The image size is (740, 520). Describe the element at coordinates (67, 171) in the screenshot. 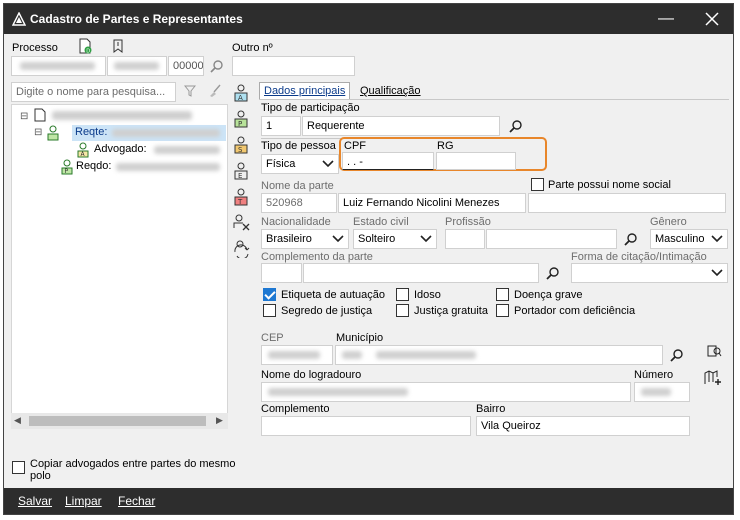

I see `svg-text: P` at that location.